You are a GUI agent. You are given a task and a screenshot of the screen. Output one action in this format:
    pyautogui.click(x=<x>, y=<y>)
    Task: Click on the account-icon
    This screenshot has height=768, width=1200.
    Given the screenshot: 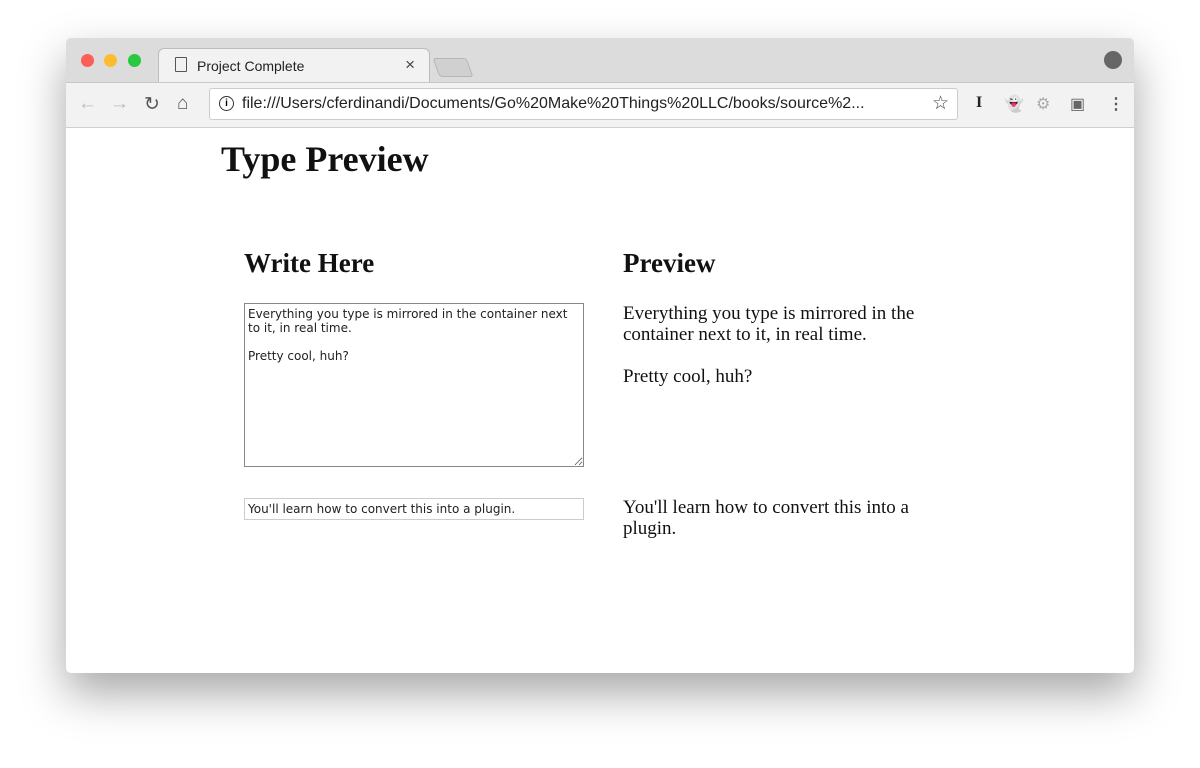 What is the action you would take?
    pyautogui.click(x=1113, y=60)
    